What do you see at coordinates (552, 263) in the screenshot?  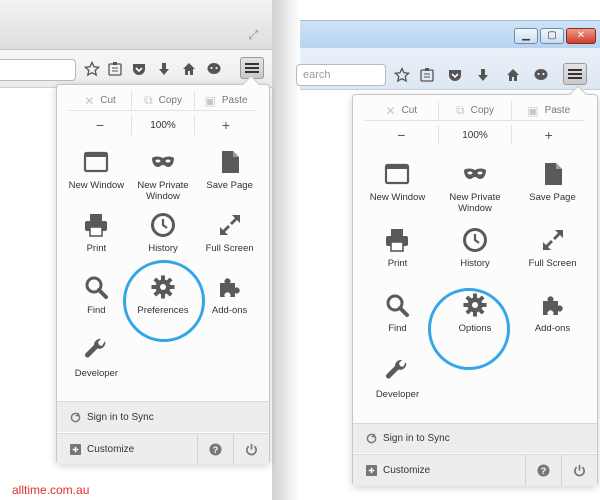 I see `menu-item-label: Full Screen` at bounding box center [552, 263].